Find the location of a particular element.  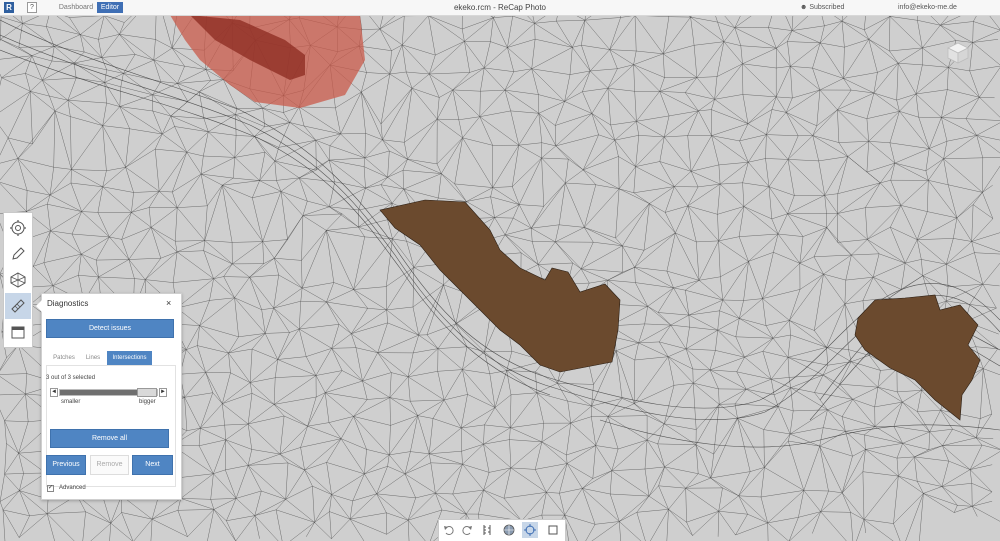

mesh-tool is located at coordinates (18, 280).